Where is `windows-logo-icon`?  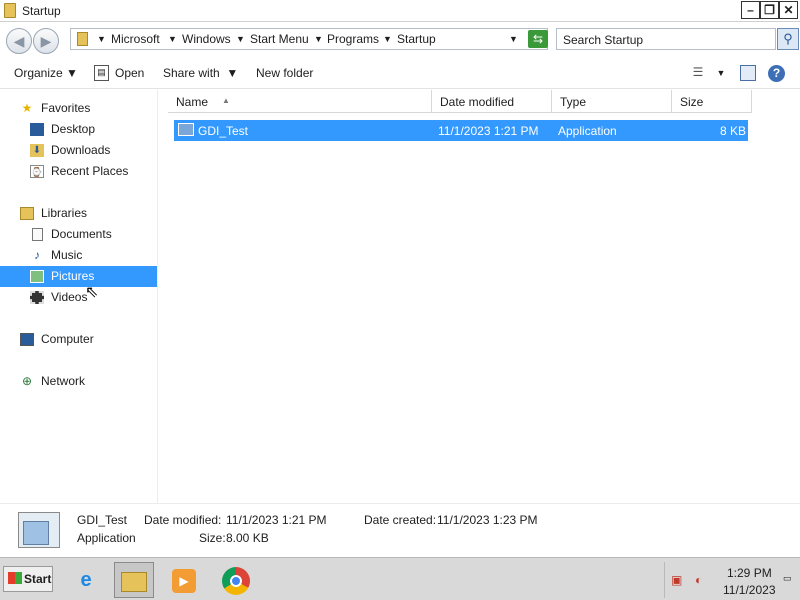 windows-logo-icon is located at coordinates (15, 578).